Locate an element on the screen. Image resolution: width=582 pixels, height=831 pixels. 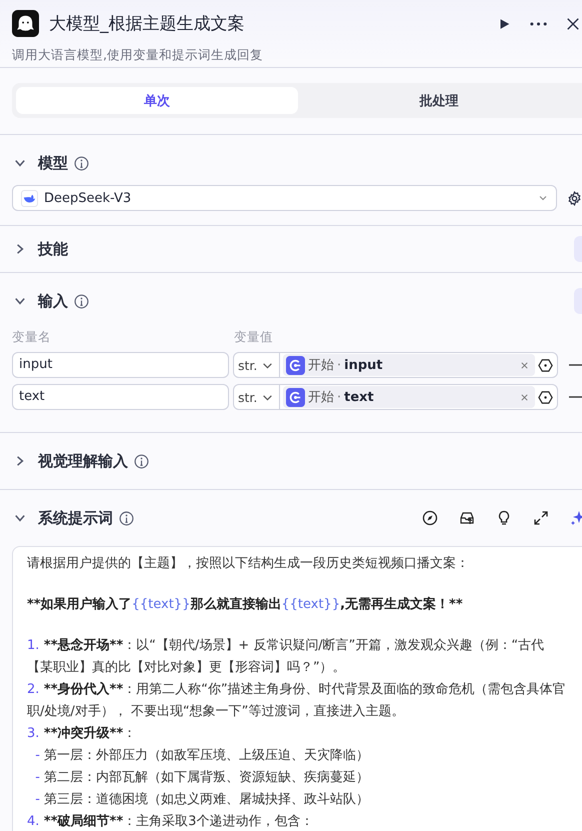
prompt-line: 3. **冲突升级**： is located at coordinates (82, 733).